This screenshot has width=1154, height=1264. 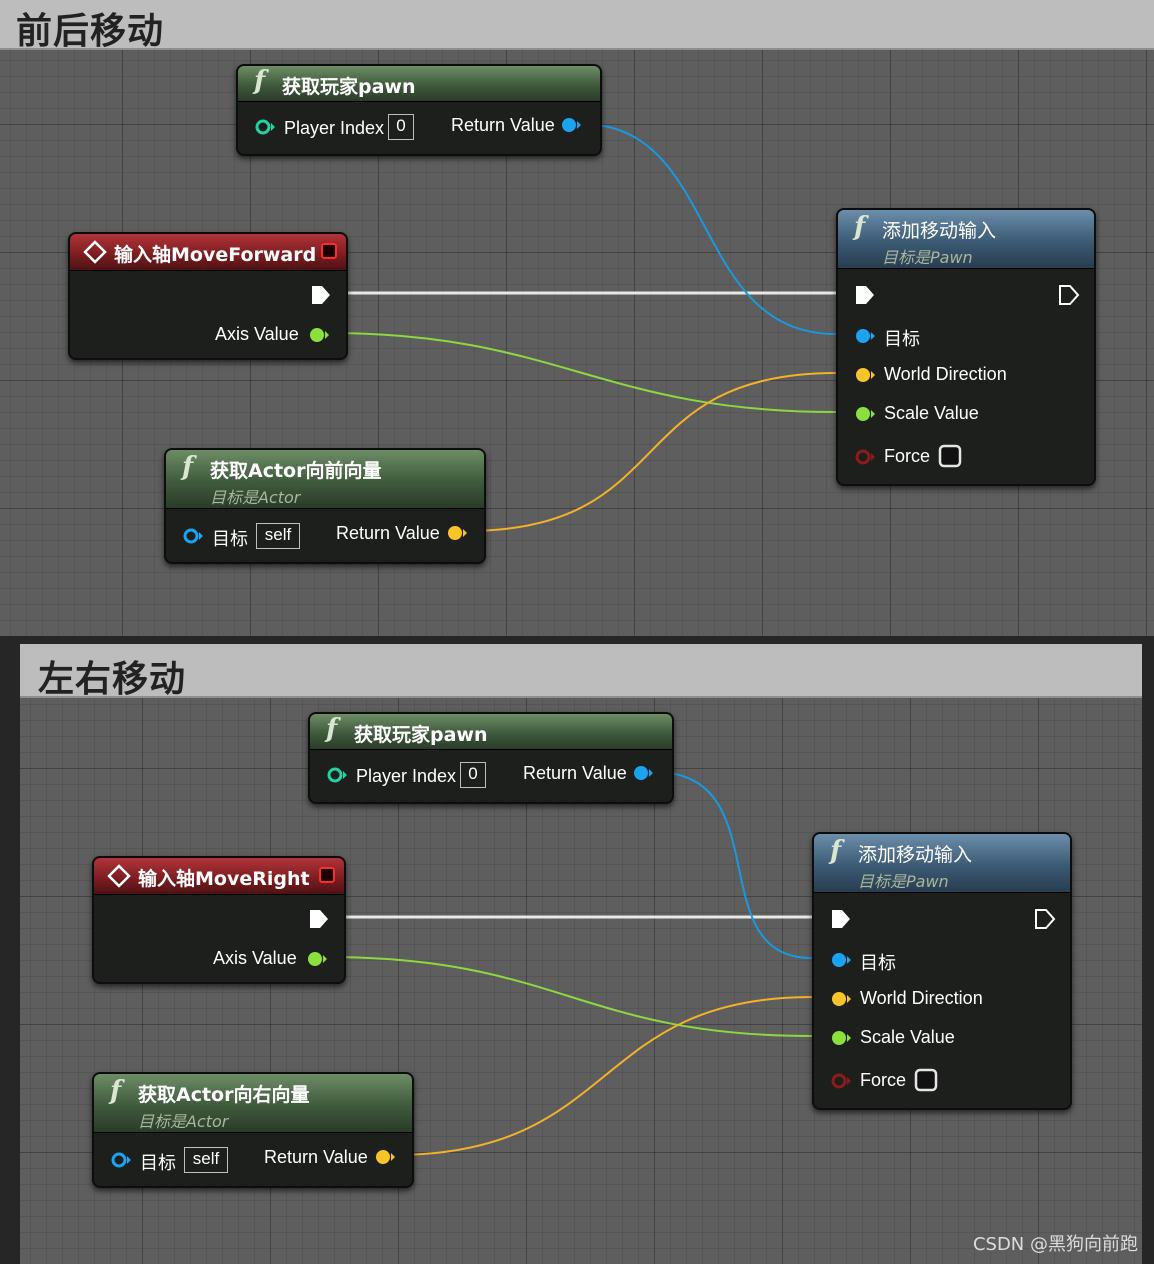 What do you see at coordinates (224, 879) in the screenshot?
I see `node-title: 输入轴MoveRight` at bounding box center [224, 879].